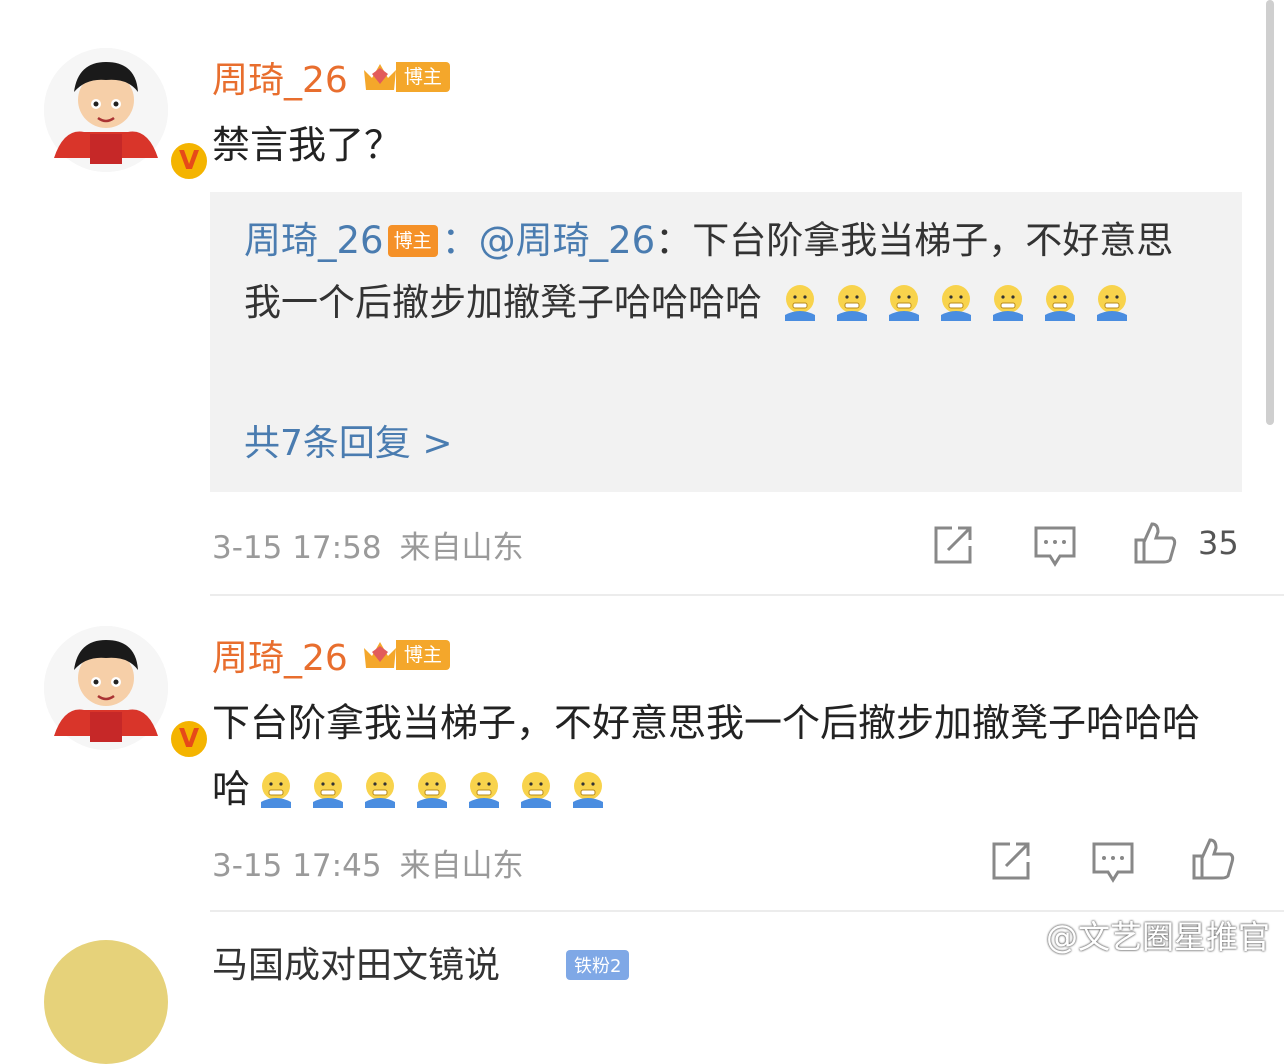 The image size is (1284, 1064). I want to click on fan-badge: 铁粉2, so click(598, 965).